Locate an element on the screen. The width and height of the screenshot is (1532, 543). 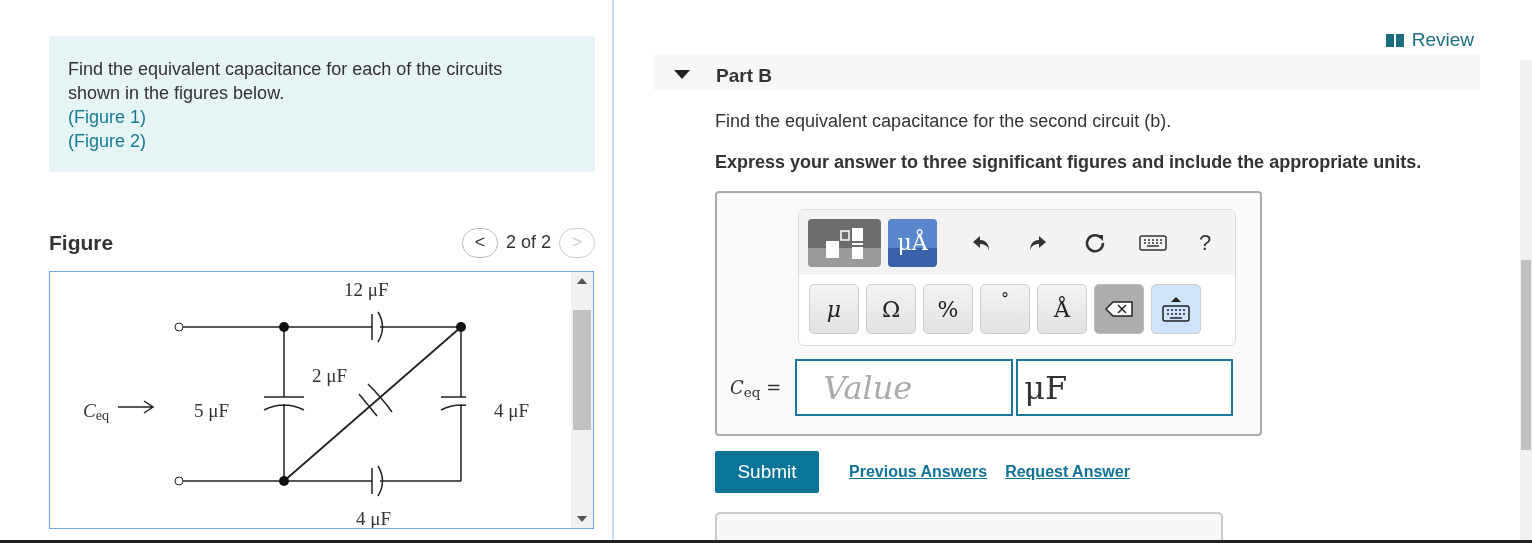
backspace-icon is located at coordinates (1119, 309).